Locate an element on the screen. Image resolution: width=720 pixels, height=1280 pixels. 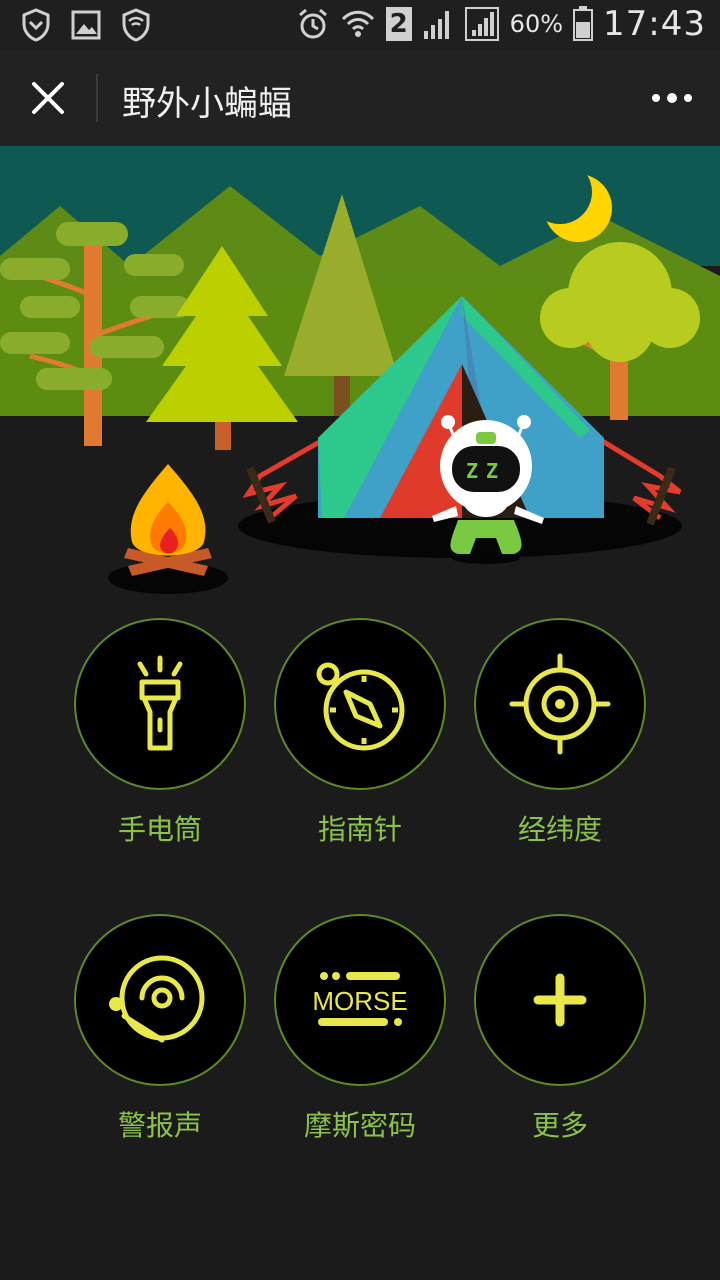
more-options-icon is located at coordinates (672, 98).